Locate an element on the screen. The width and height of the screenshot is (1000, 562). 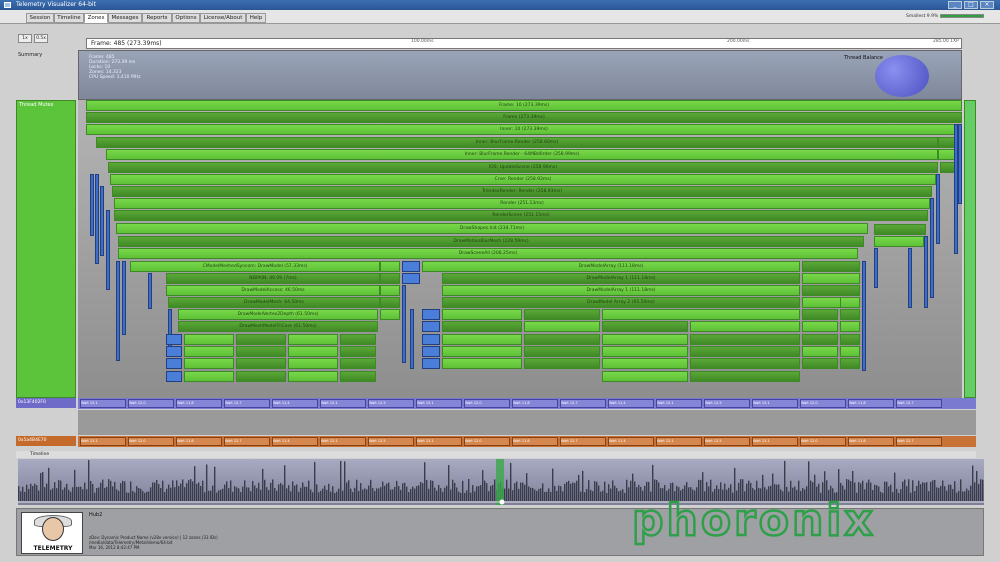
minimize-button: _ is located at coordinates (955, 5).